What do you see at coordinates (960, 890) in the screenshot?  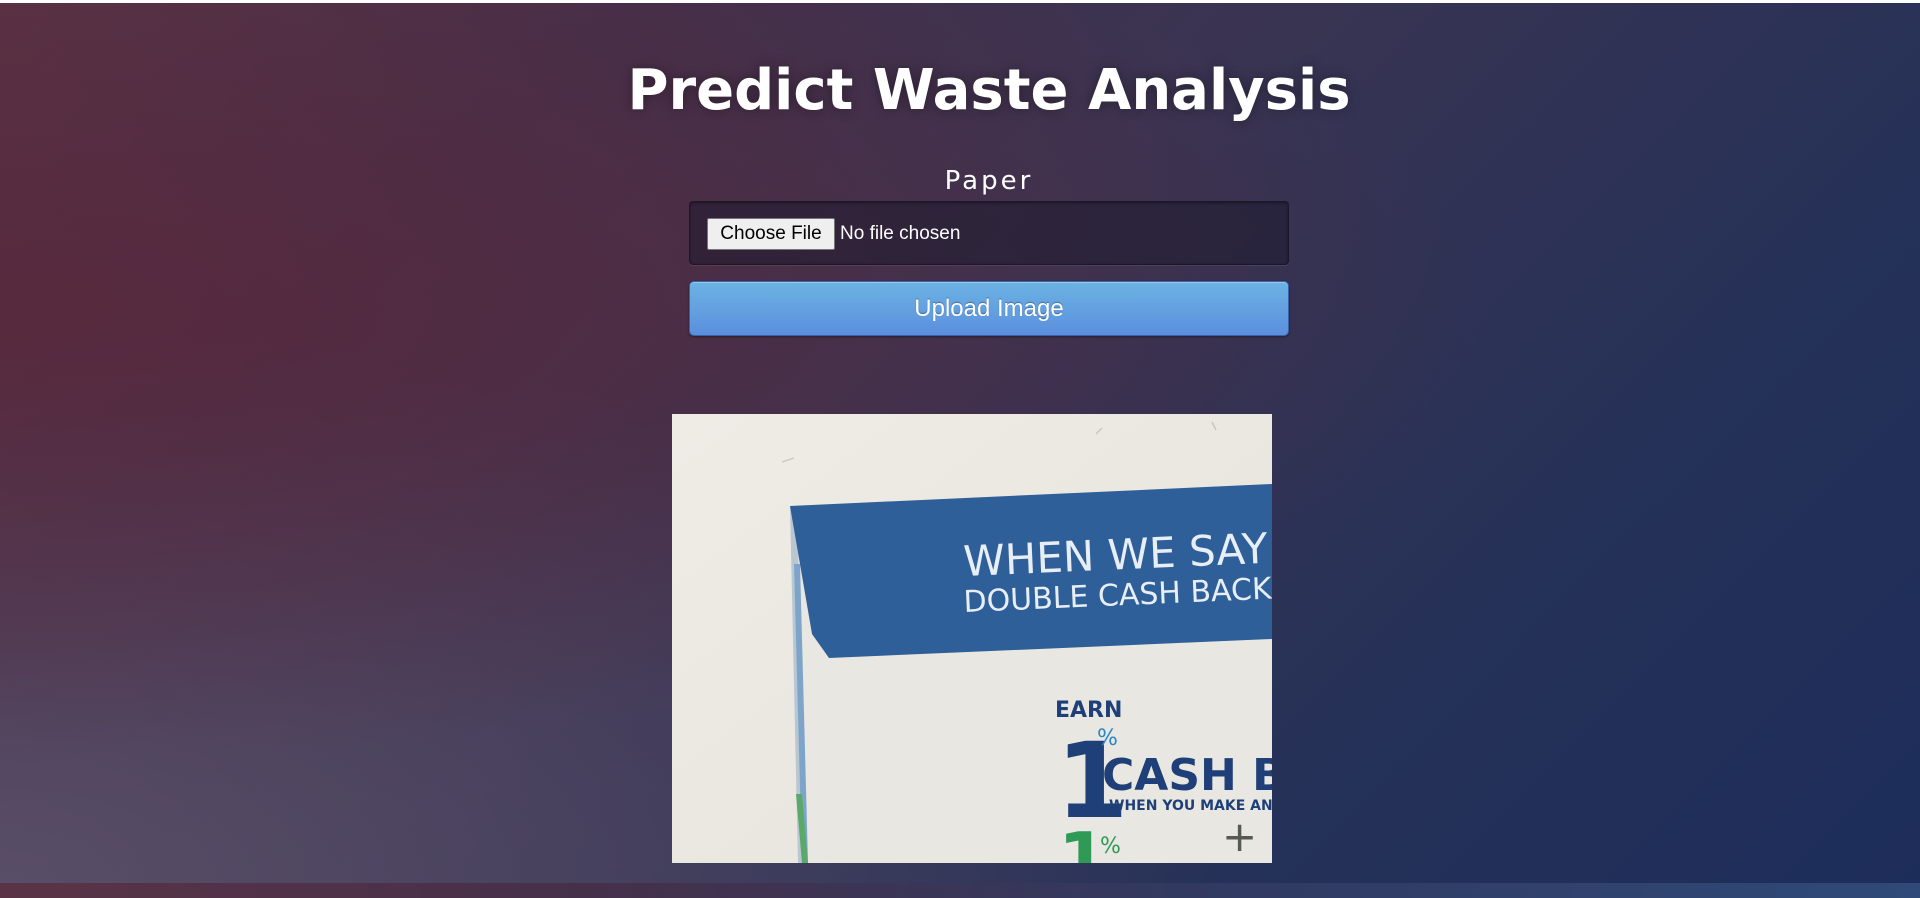 I see `bottom-edge` at bounding box center [960, 890].